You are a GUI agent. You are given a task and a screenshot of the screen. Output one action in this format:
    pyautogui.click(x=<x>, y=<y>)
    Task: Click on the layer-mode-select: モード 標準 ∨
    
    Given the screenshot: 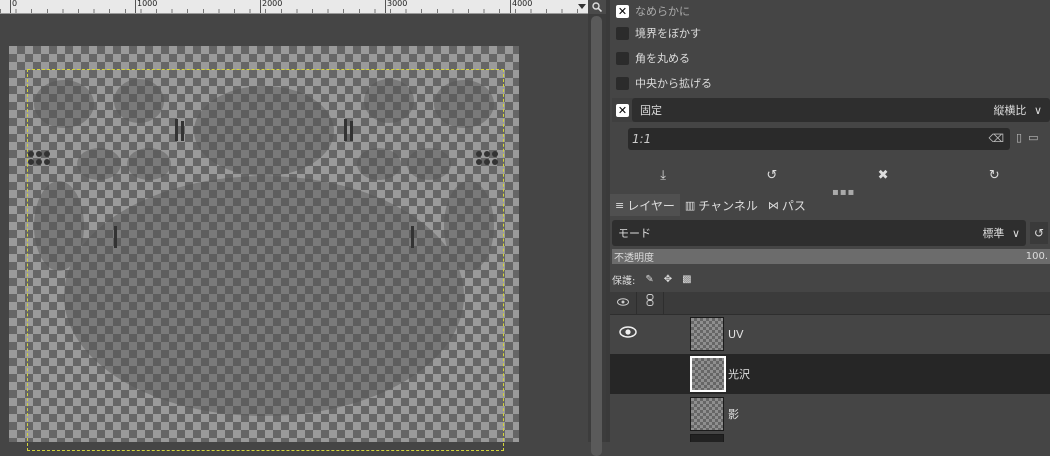 What is the action you would take?
    pyautogui.click(x=819, y=233)
    